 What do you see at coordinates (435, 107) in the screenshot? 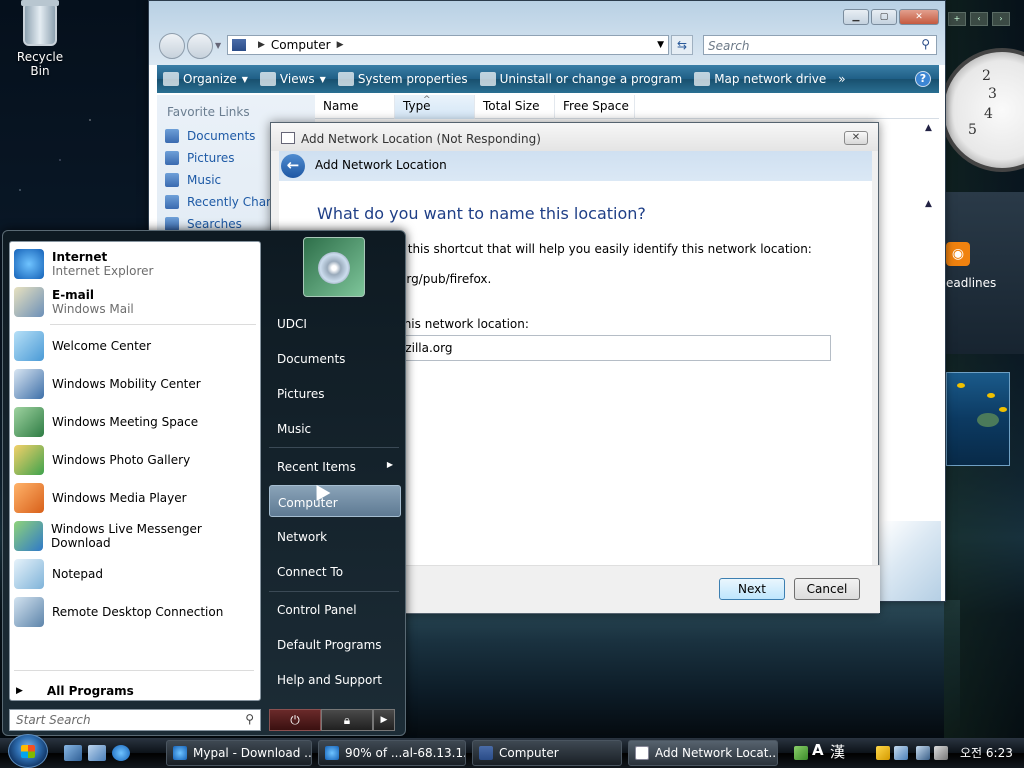
I see `column-header-type: ^ Type` at bounding box center [435, 107].